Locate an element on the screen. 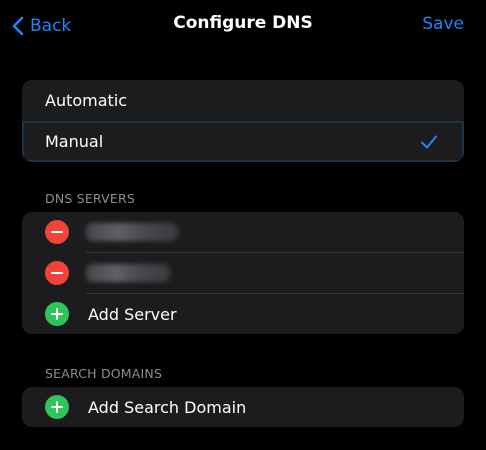 This screenshot has height=450, width=486. navigation-bar: Back Configure DNS Save is located at coordinates (243, 26).